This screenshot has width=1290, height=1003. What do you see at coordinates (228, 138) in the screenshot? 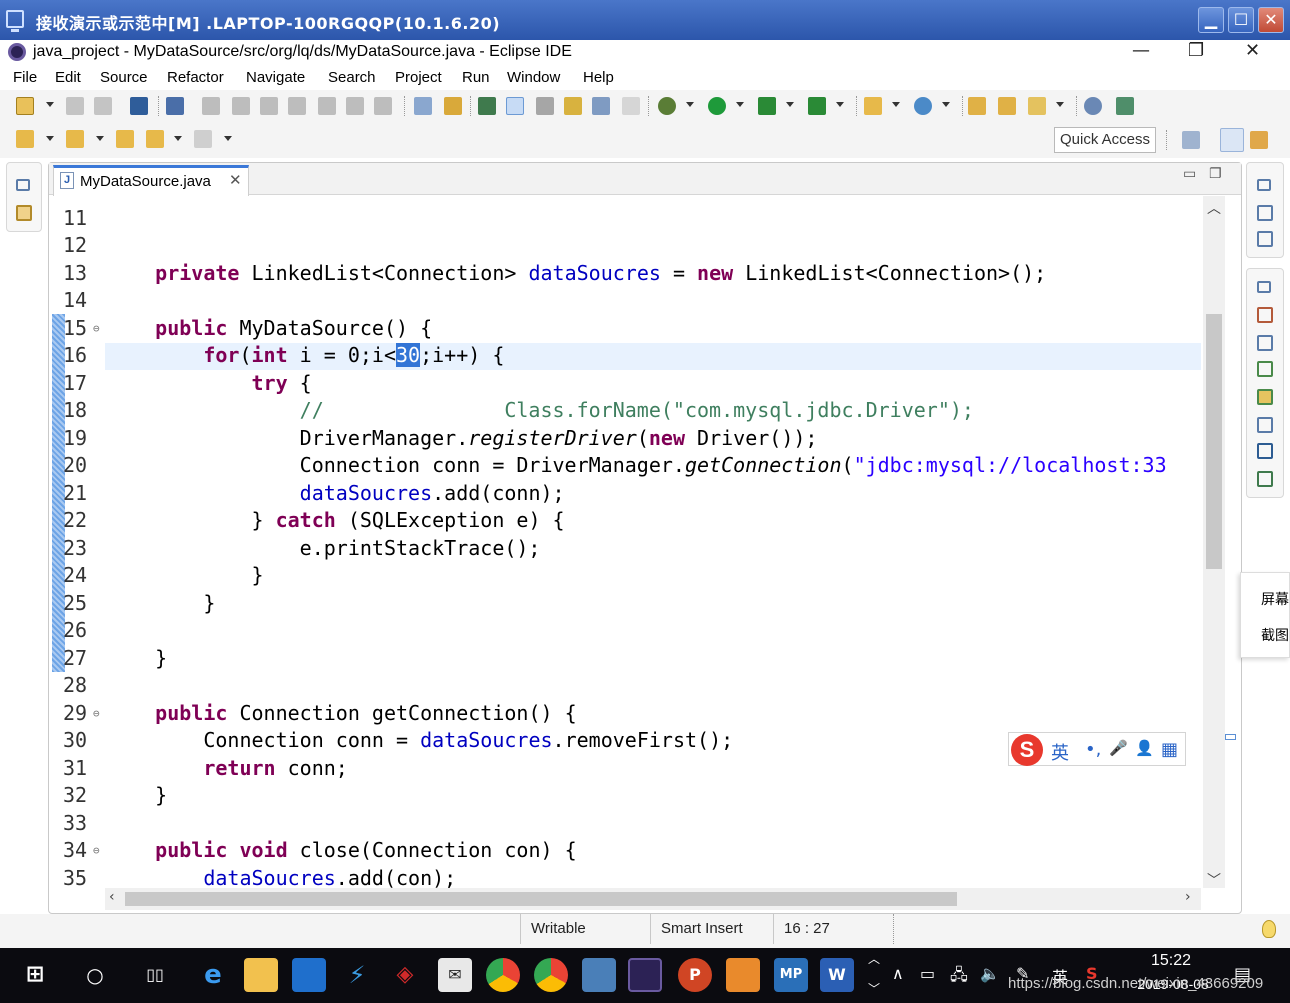
I see `forward-dropdown-icon` at bounding box center [228, 138].